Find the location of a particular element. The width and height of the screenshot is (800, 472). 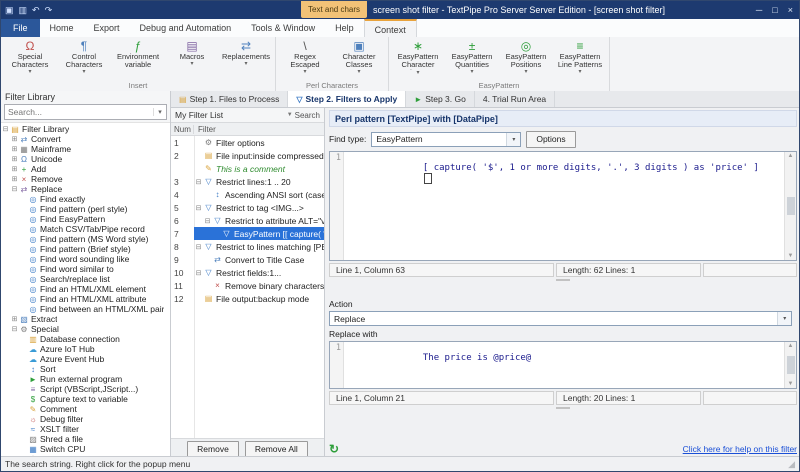

close-button: × is located at coordinates (790, 10).